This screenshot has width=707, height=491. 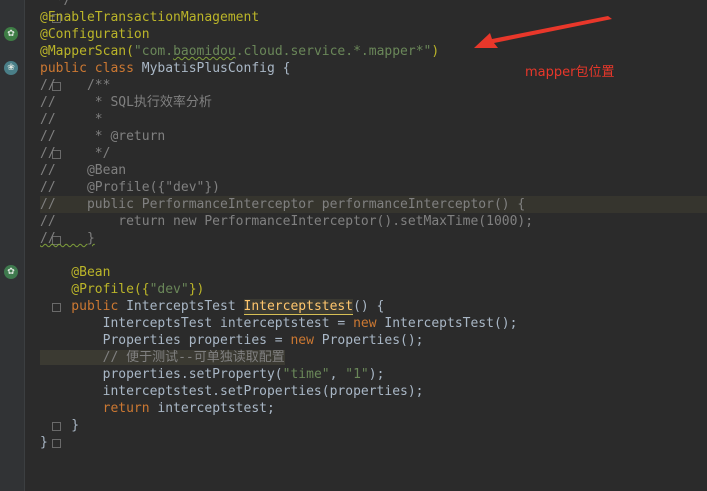 What do you see at coordinates (212, 307) in the screenshot?
I see `code-line: public InterceptsTest Interceptstest() {` at bounding box center [212, 307].